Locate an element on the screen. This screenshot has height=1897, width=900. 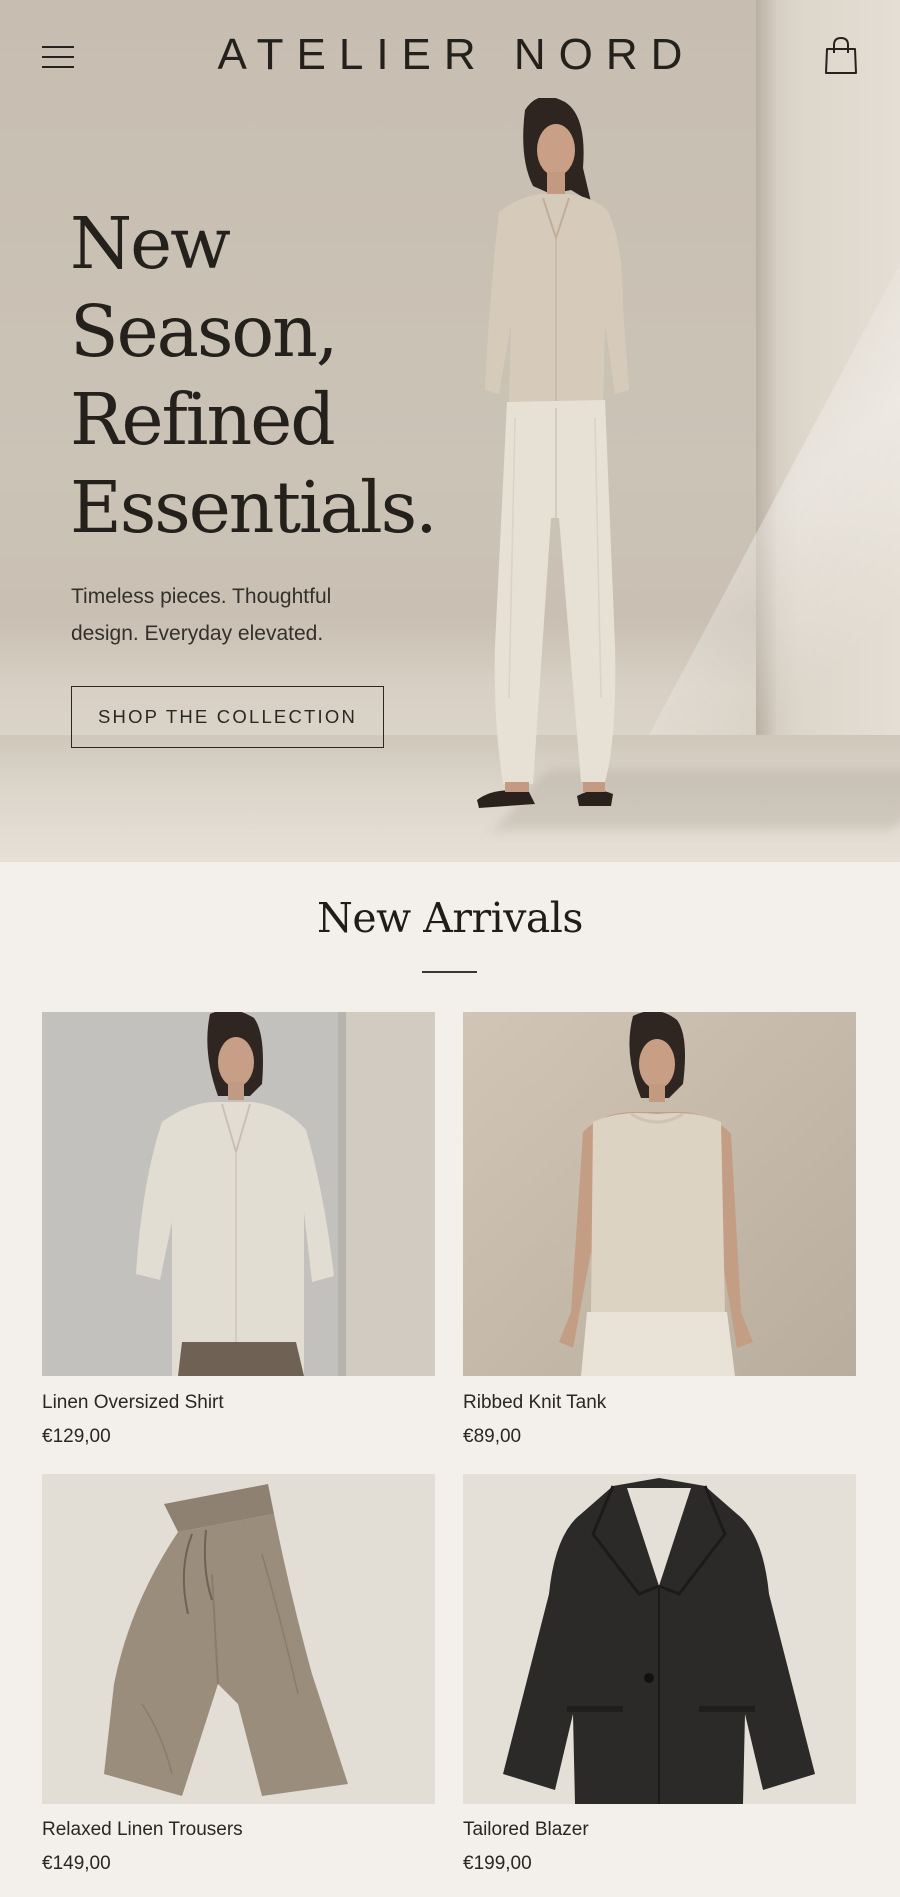
section-divider is located at coordinates (449, 972).